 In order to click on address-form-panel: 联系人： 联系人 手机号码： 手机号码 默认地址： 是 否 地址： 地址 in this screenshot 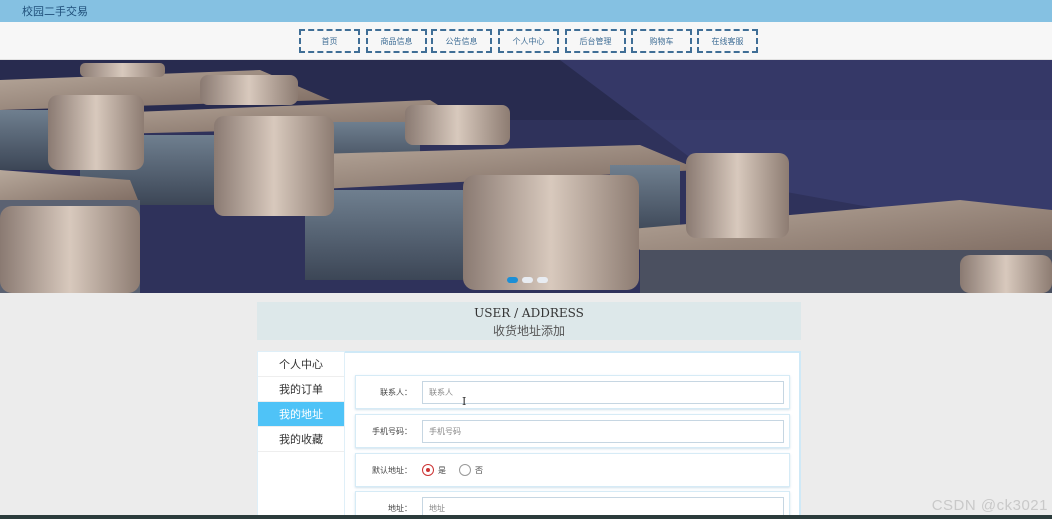, I will do `click(573, 435)`.